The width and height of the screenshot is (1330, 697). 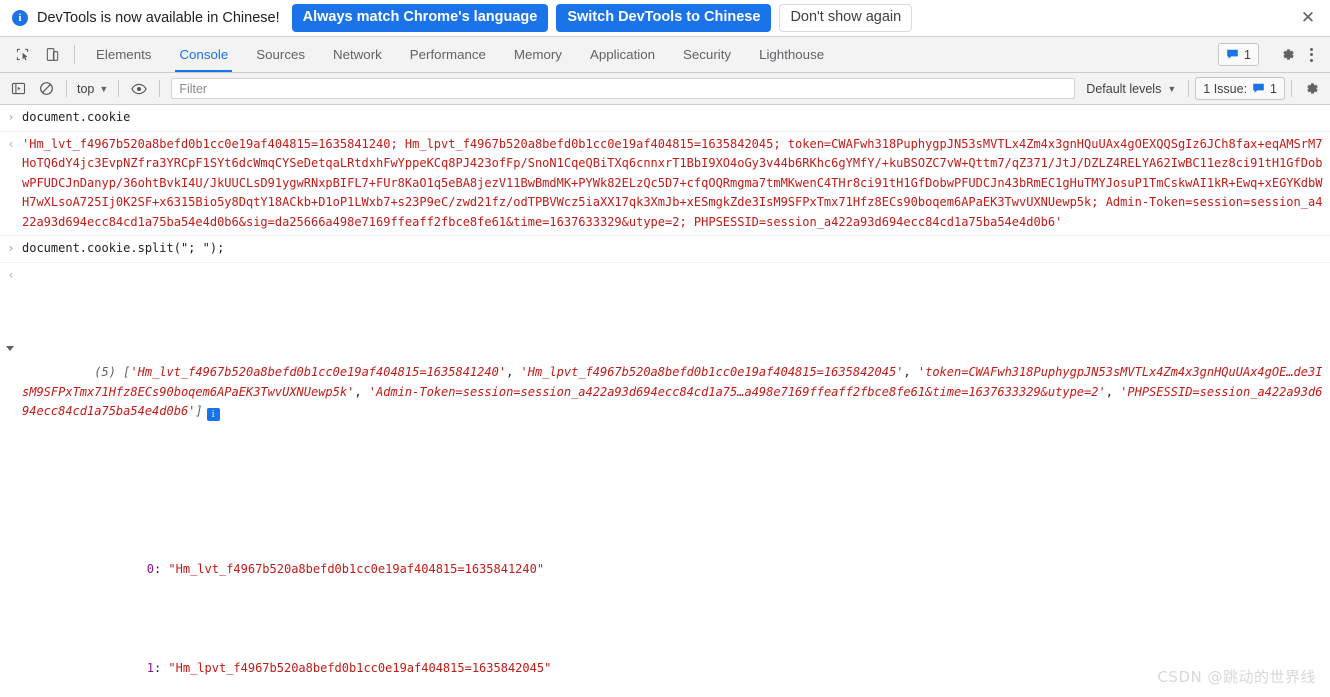 I want to click on inspect-element-icon, so click(x=22, y=54).